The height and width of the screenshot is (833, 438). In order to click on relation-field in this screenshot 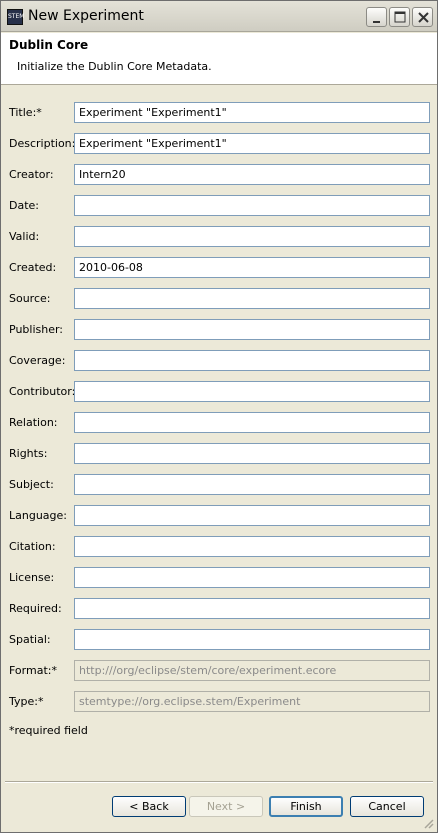, I will do `click(252, 422)`.